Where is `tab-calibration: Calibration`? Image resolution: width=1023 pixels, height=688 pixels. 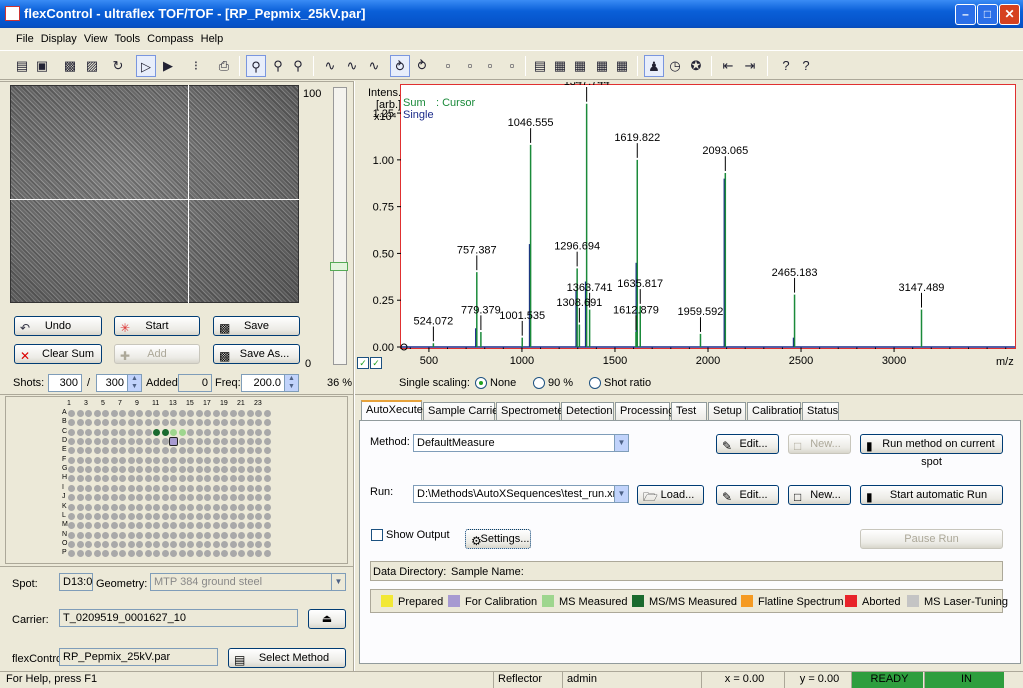 tab-calibration: Calibration is located at coordinates (776, 411).